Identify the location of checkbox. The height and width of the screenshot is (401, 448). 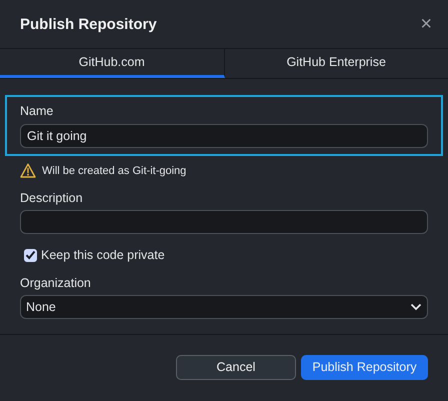
(30, 255).